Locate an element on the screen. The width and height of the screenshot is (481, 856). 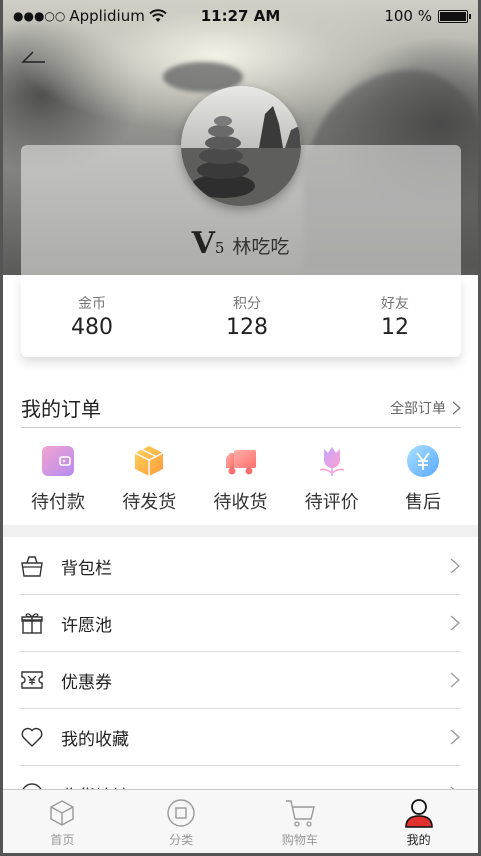
order-label: 待收货 is located at coordinates (240, 502).